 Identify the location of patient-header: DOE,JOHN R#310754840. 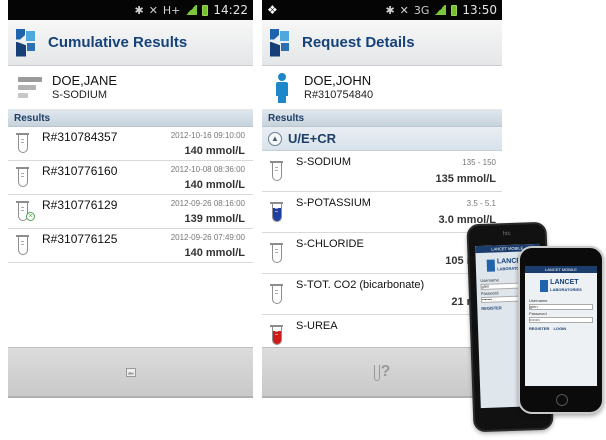
(382, 88).